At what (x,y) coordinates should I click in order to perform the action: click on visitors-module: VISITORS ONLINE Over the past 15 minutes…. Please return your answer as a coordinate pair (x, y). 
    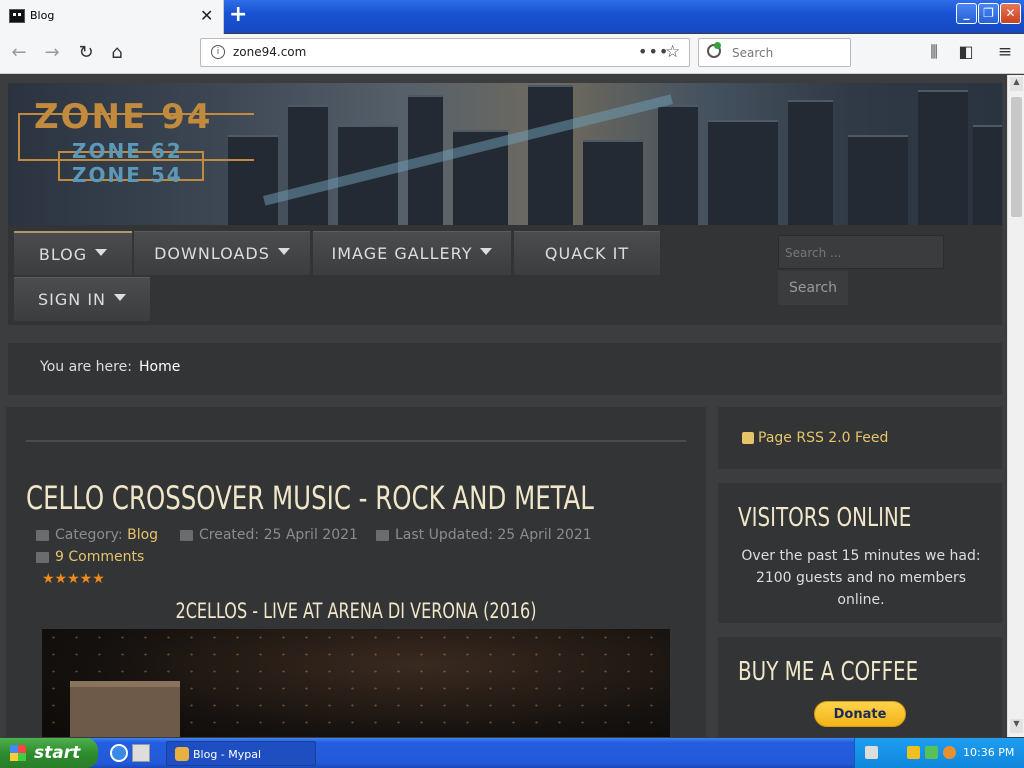
    Looking at the image, I should click on (860, 553).